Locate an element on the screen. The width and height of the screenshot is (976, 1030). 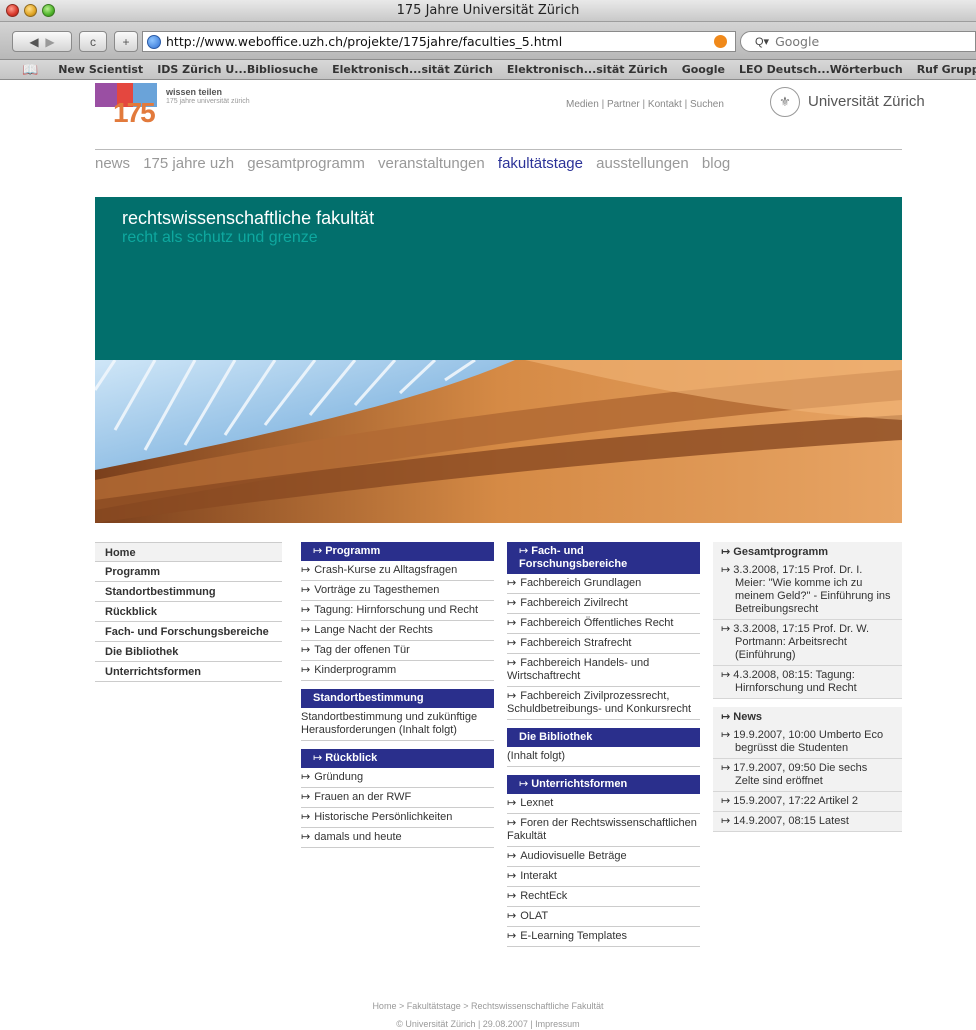
forward-icon: ▶ is located at coordinates (49, 42).